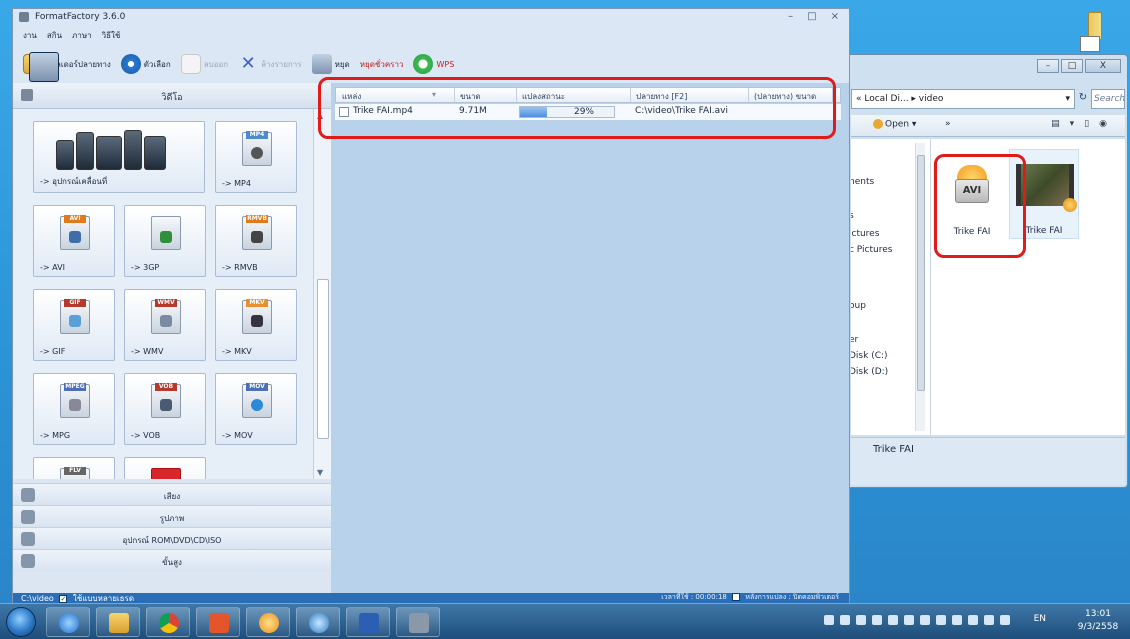  What do you see at coordinates (869, 356) in the screenshot?
I see `nav-item-disk-c: Disk (C:)` at bounding box center [869, 356].